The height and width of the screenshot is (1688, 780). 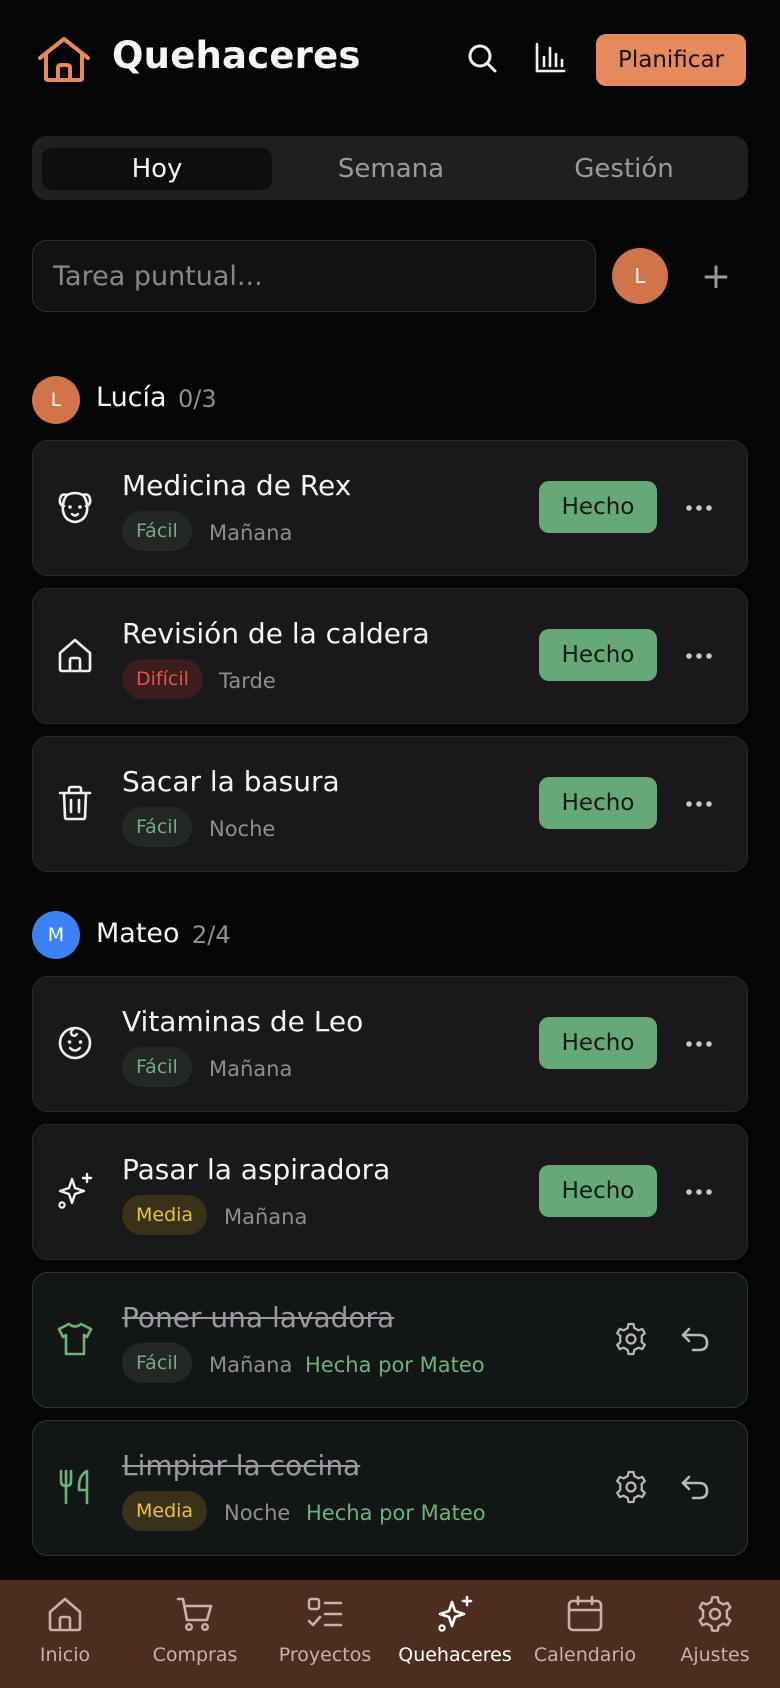 I want to click on nav-label: Proyectos, so click(x=325, y=1655).